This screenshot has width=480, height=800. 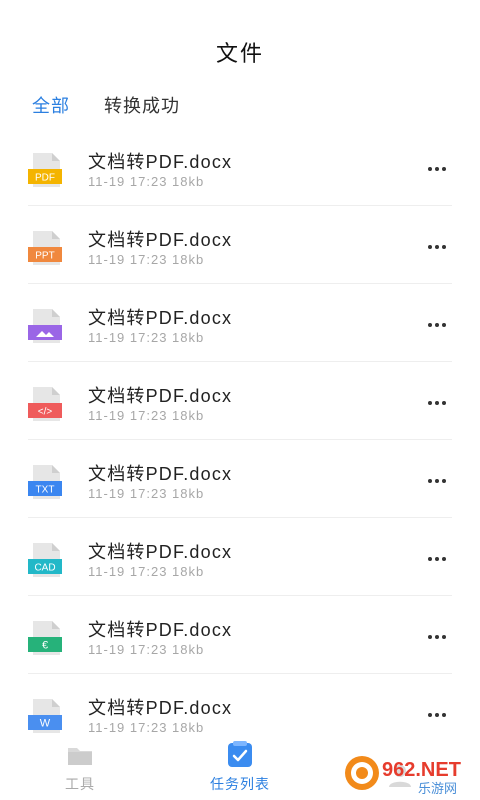 What do you see at coordinates (44, 256) in the screenshot?
I see `file-type-badge: PPT` at bounding box center [44, 256].